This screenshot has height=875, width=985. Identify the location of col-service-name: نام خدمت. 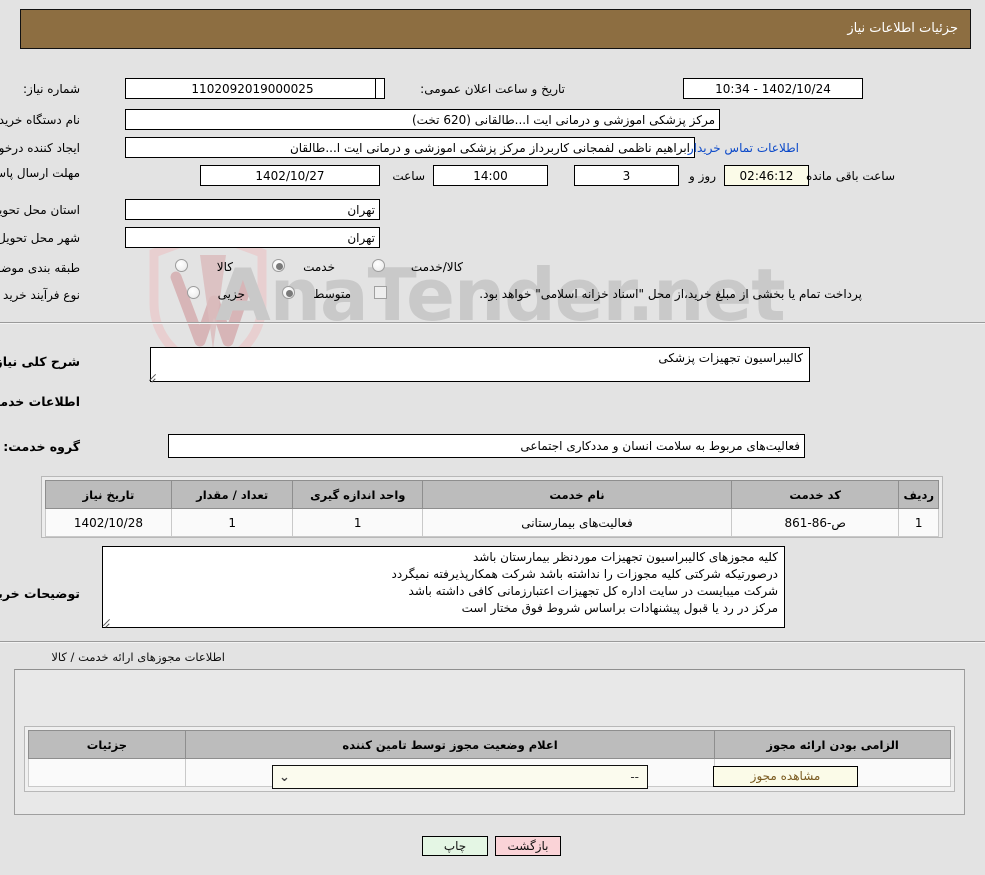
(577, 494).